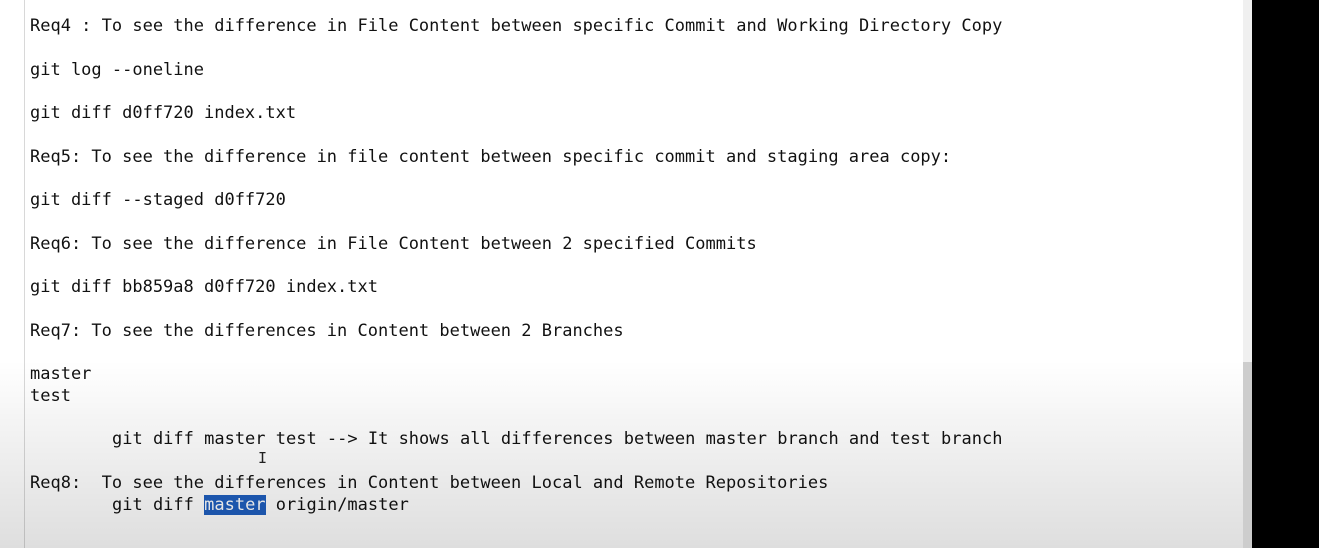  I want to click on text-selection: master, so click(235, 505).